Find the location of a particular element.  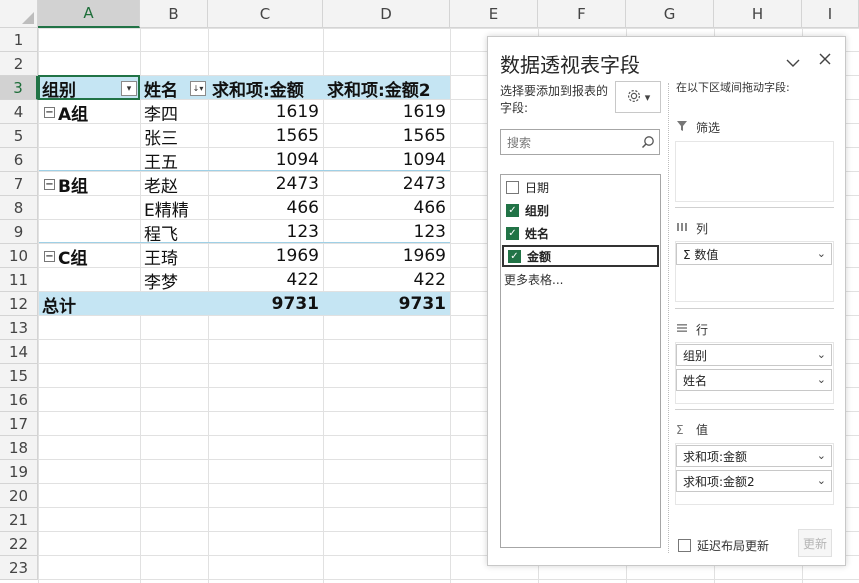

field-item-name: ✓ 姓名 is located at coordinates (580, 233).